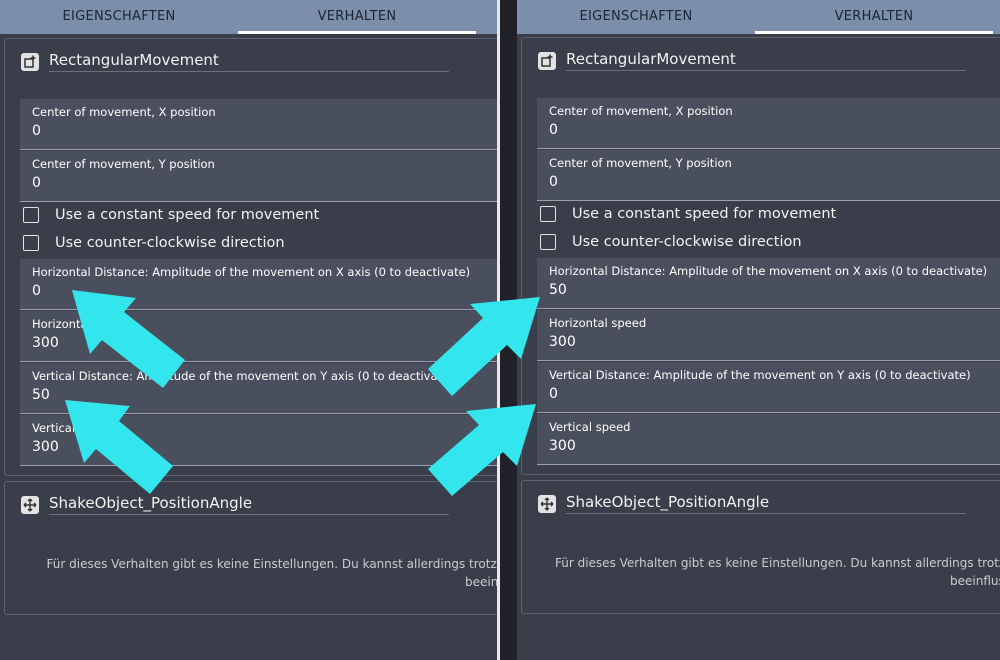 The width and height of the screenshot is (1000, 660). I want to click on note-line-2: beeinflussen, so click(481, 582).